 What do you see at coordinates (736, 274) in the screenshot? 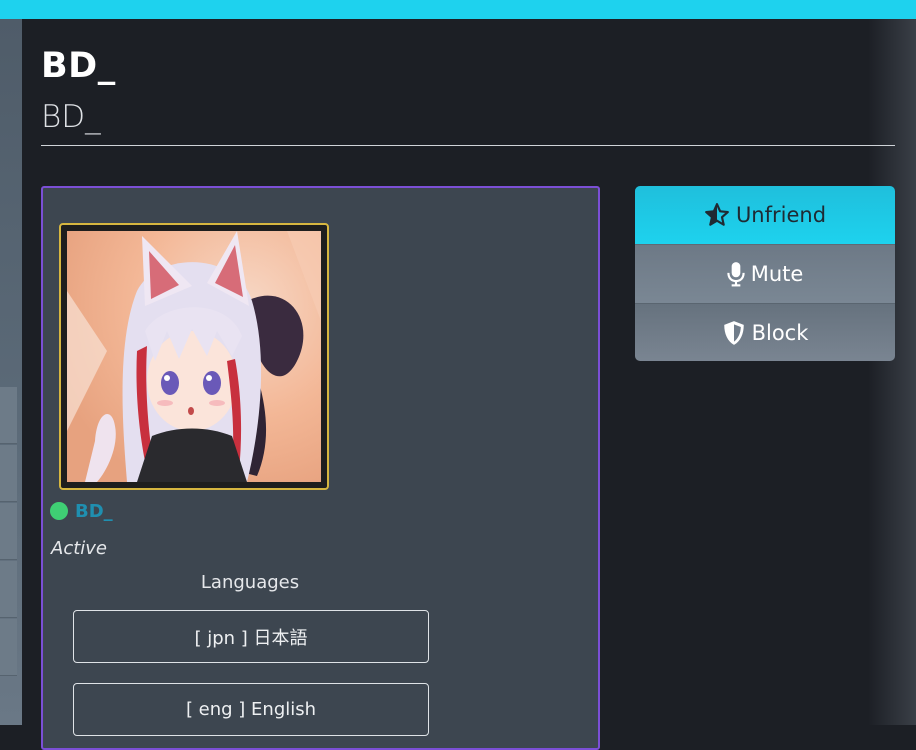
I see `microphone-icon` at bounding box center [736, 274].